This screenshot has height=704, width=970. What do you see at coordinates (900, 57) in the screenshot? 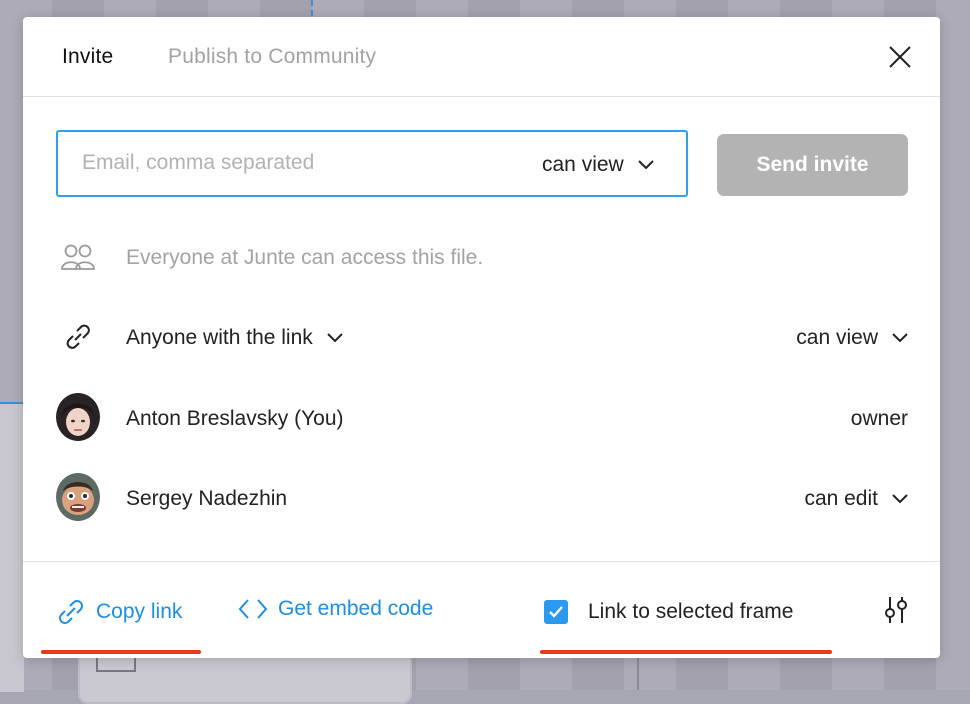
I see `close-icon` at bounding box center [900, 57].